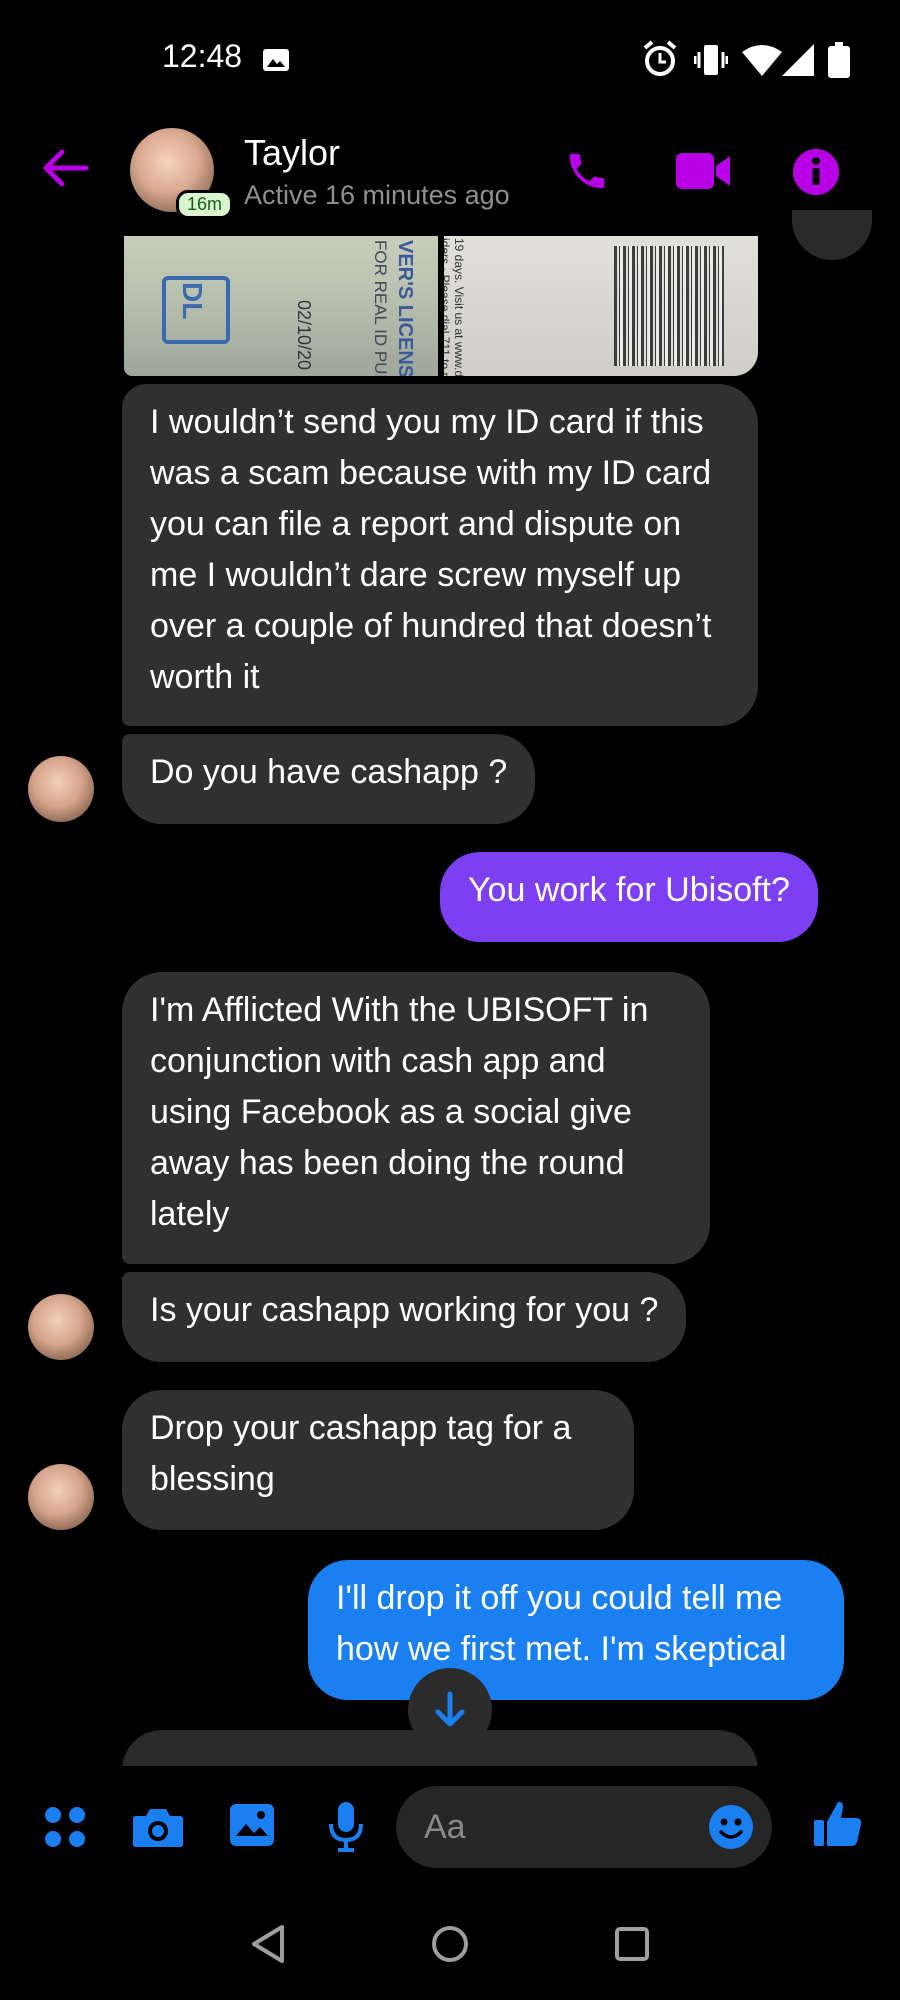 This screenshot has height=2000, width=900. What do you see at coordinates (329, 779) in the screenshot?
I see `message-bubble-incoming: Do you have cashapp ?` at bounding box center [329, 779].